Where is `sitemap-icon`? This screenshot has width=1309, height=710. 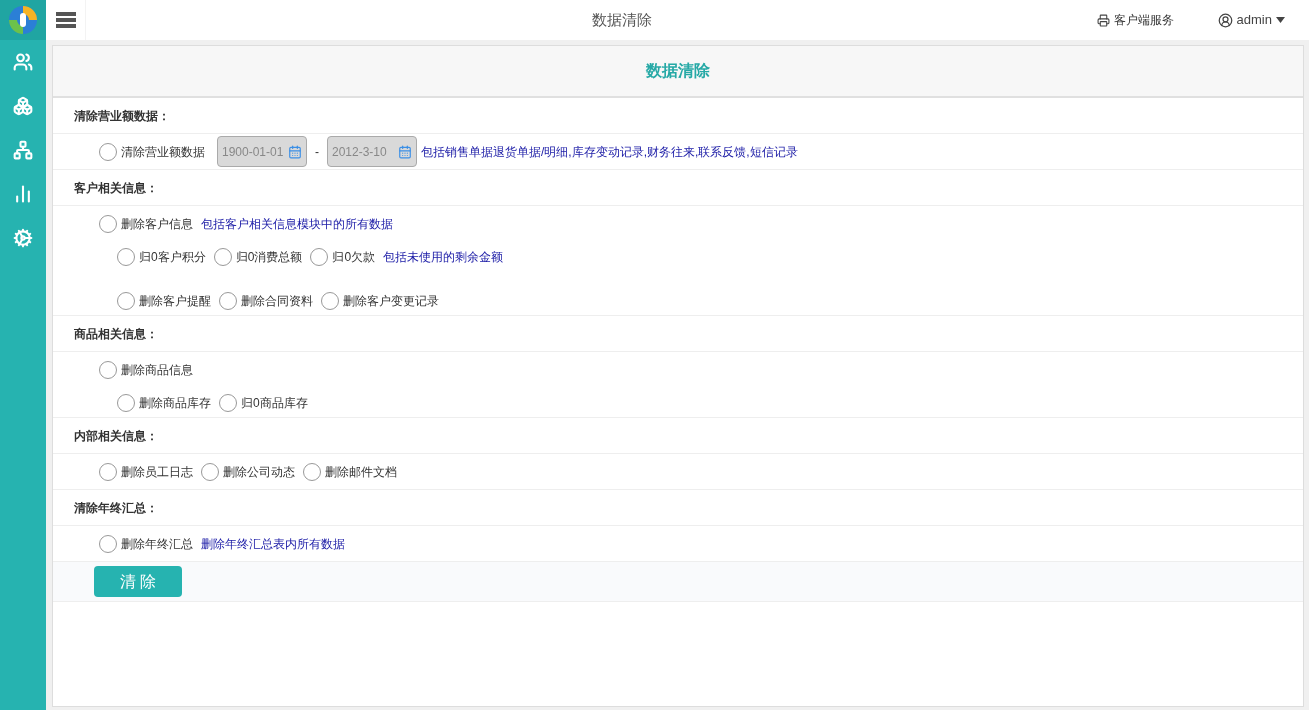
sitemap-icon is located at coordinates (23, 150).